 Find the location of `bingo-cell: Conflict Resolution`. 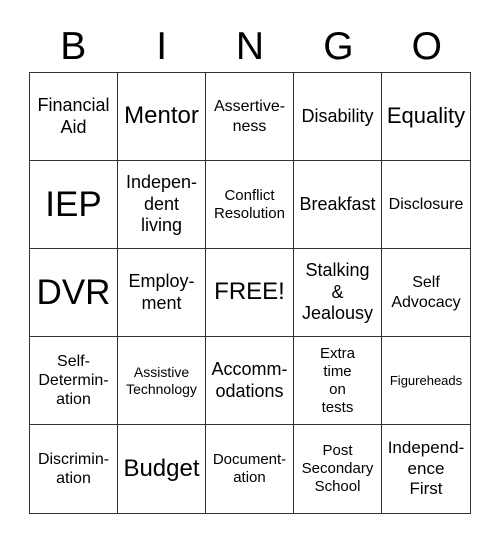

bingo-cell: Conflict Resolution is located at coordinates (250, 205).